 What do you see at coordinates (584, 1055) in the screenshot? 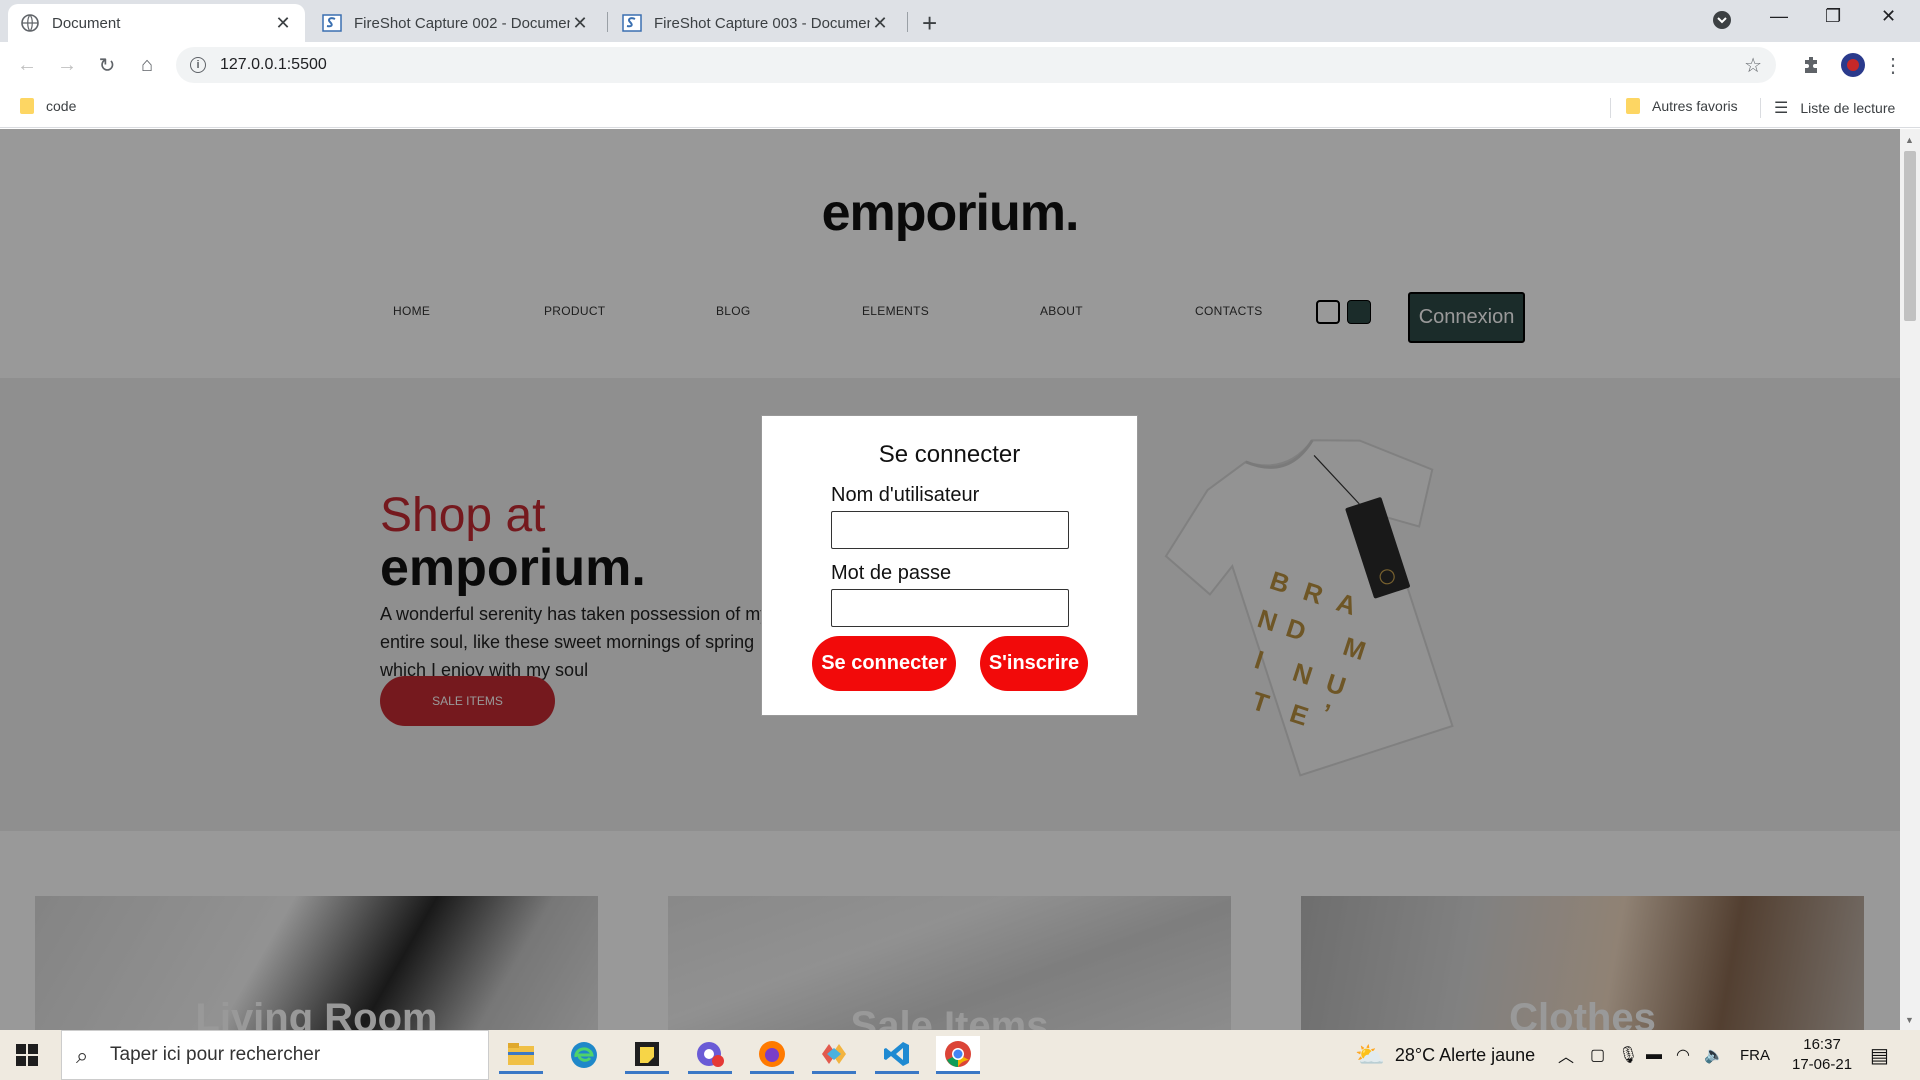
I see `edge-icon` at bounding box center [584, 1055].